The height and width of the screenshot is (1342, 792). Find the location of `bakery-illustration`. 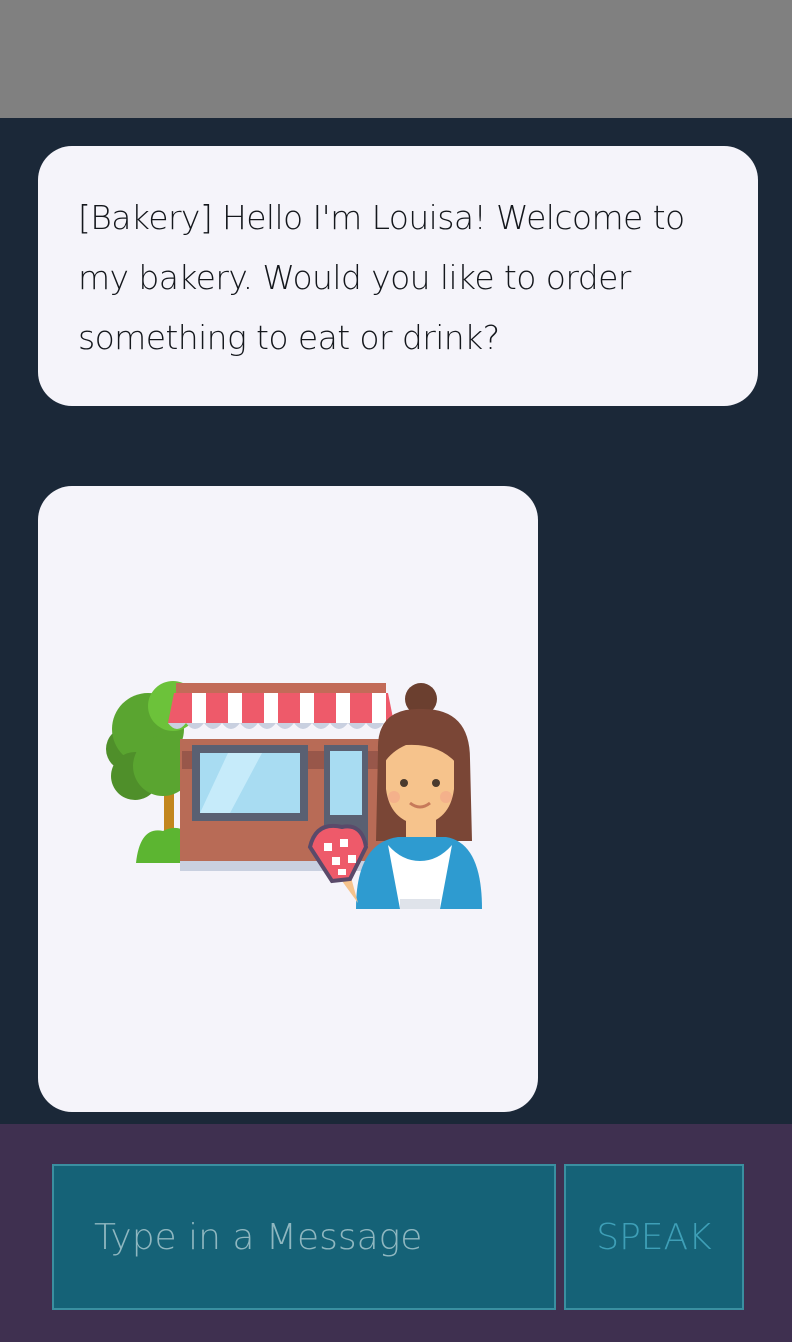

bakery-illustration is located at coordinates (294, 795).